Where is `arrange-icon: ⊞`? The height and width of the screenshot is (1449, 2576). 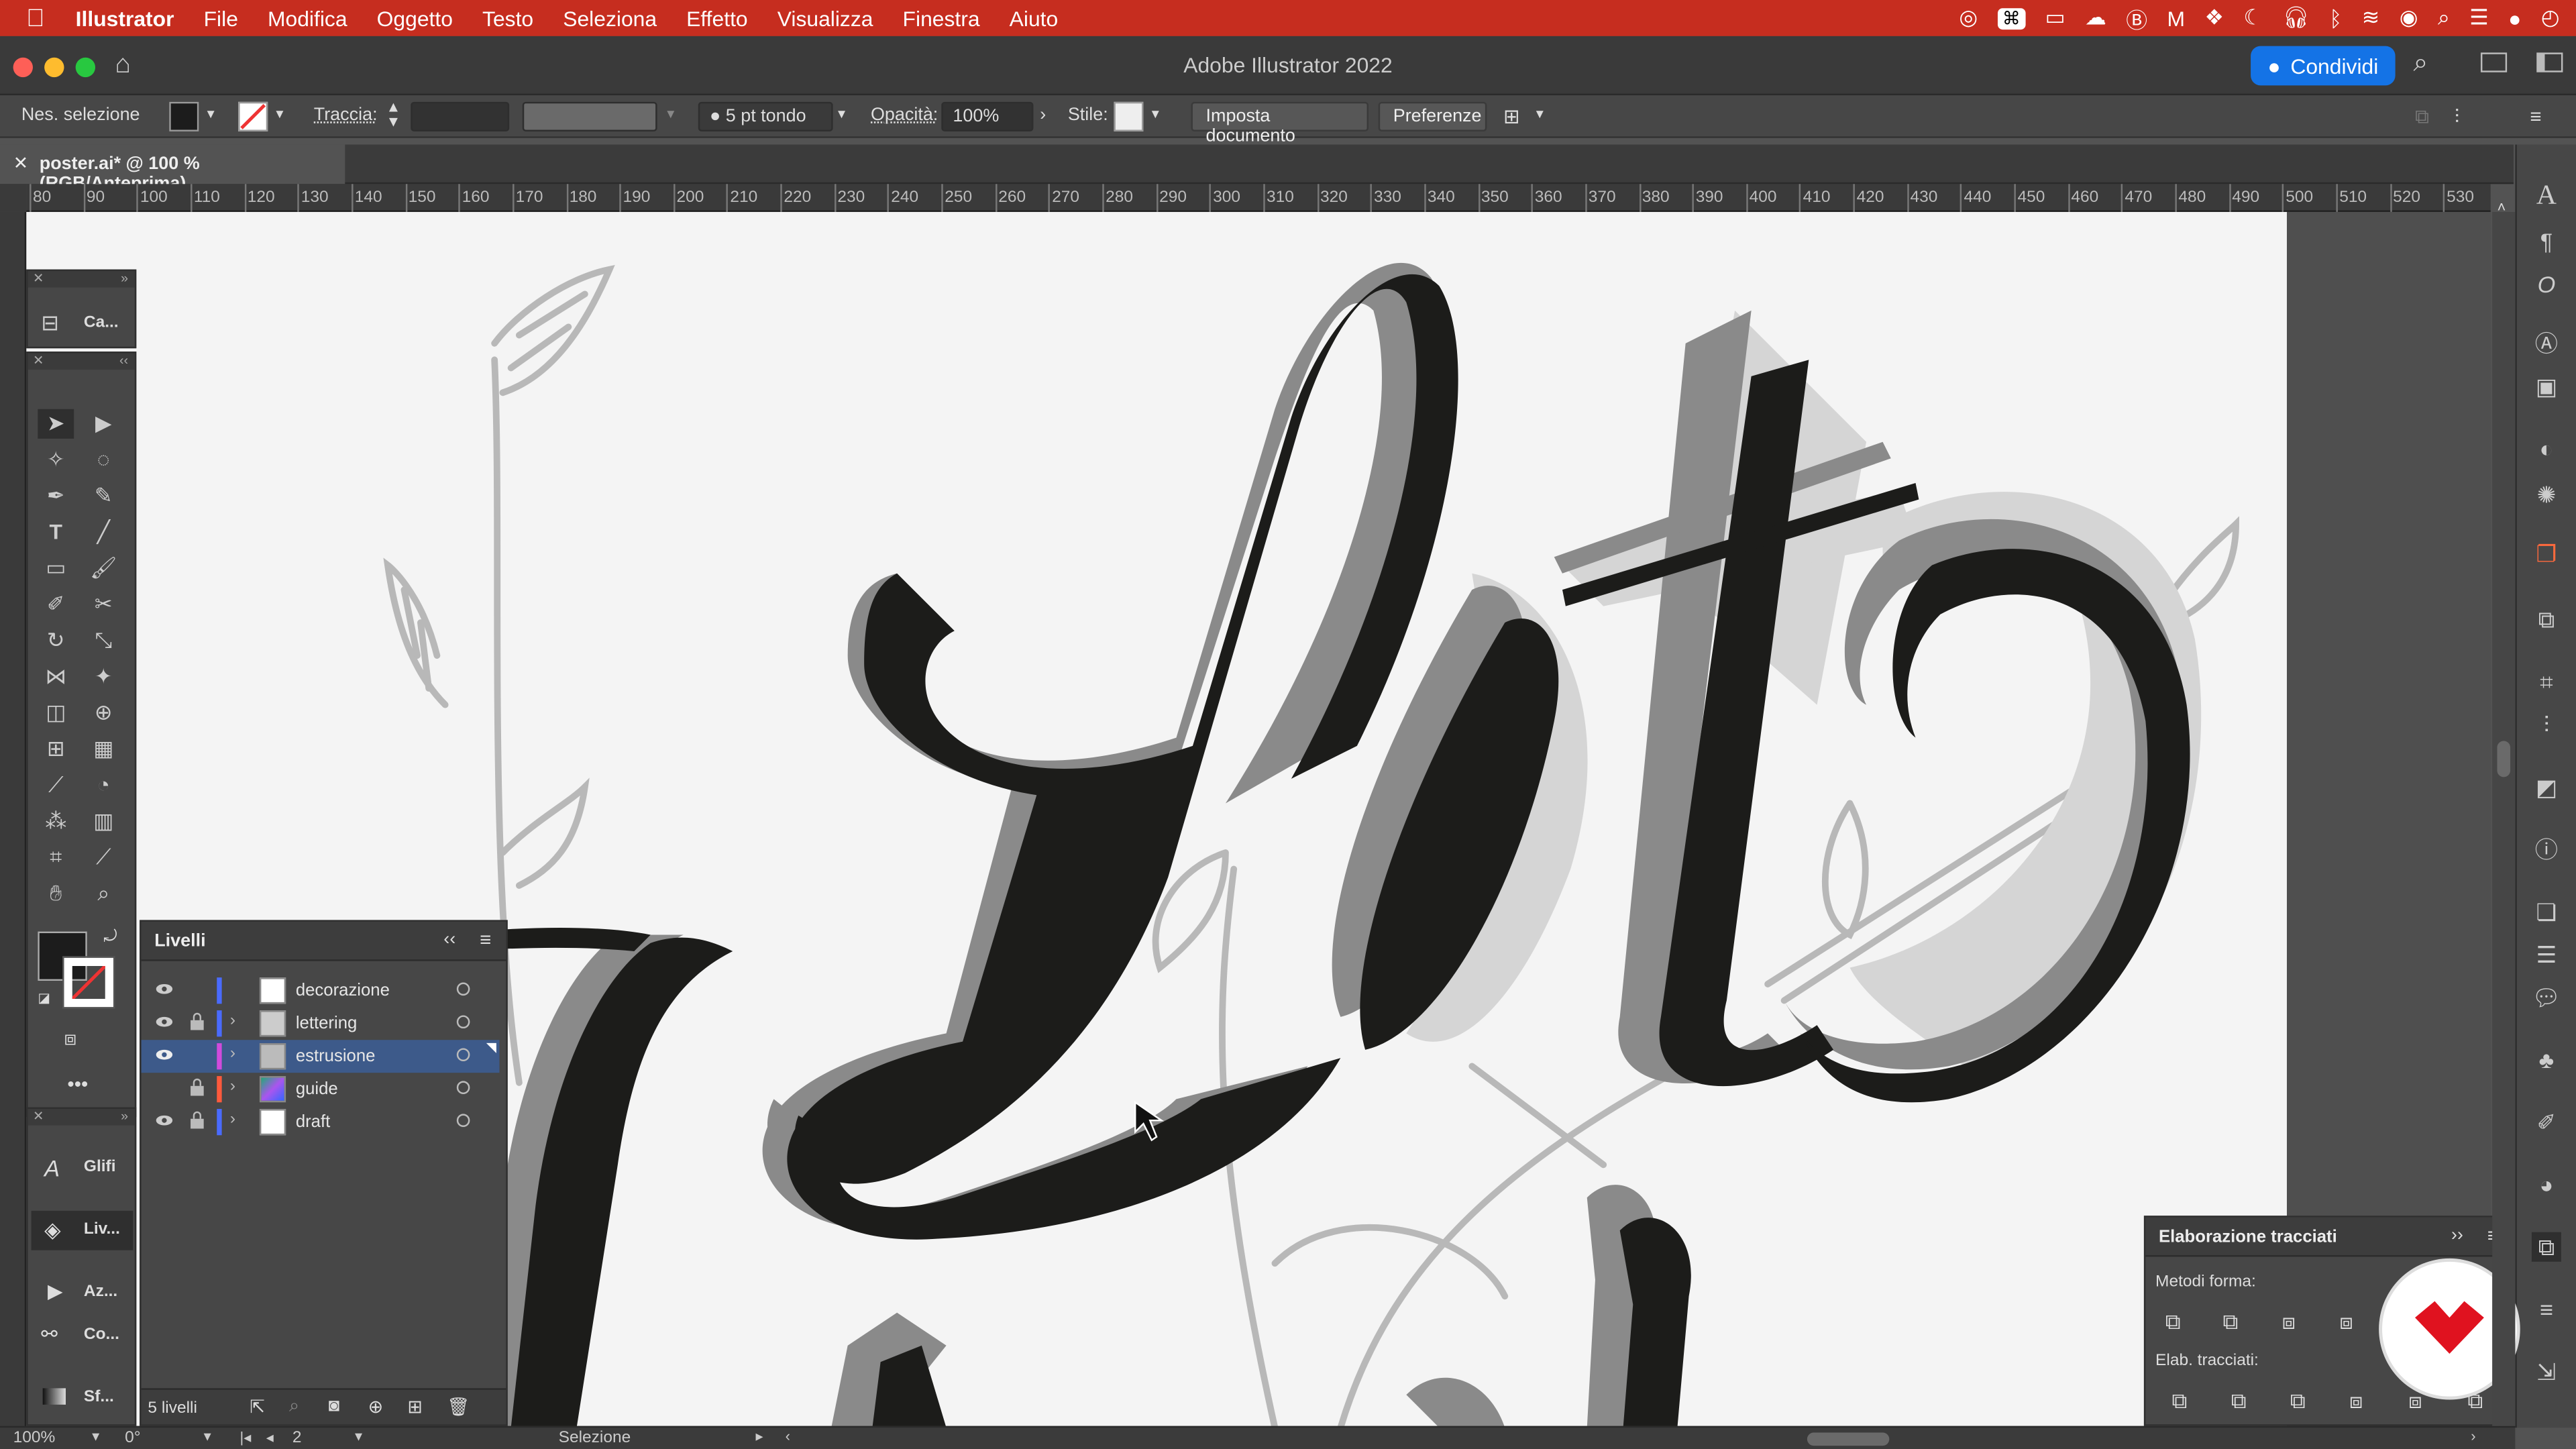 arrange-icon: ⊞ is located at coordinates (1511, 116).